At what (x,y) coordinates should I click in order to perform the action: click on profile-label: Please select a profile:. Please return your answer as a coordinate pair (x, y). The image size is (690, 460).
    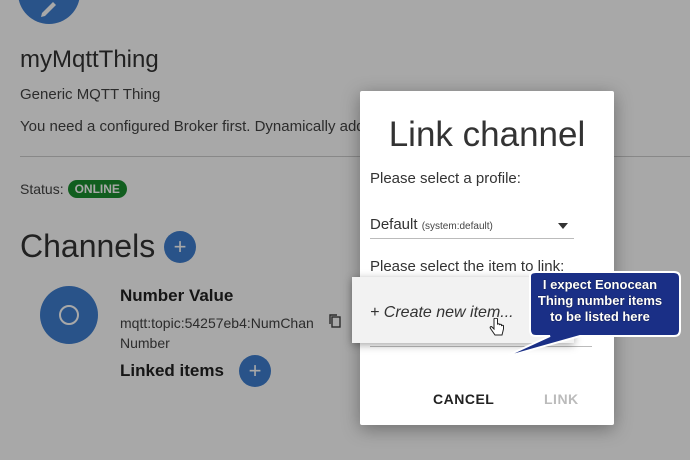
    Looking at the image, I should click on (445, 178).